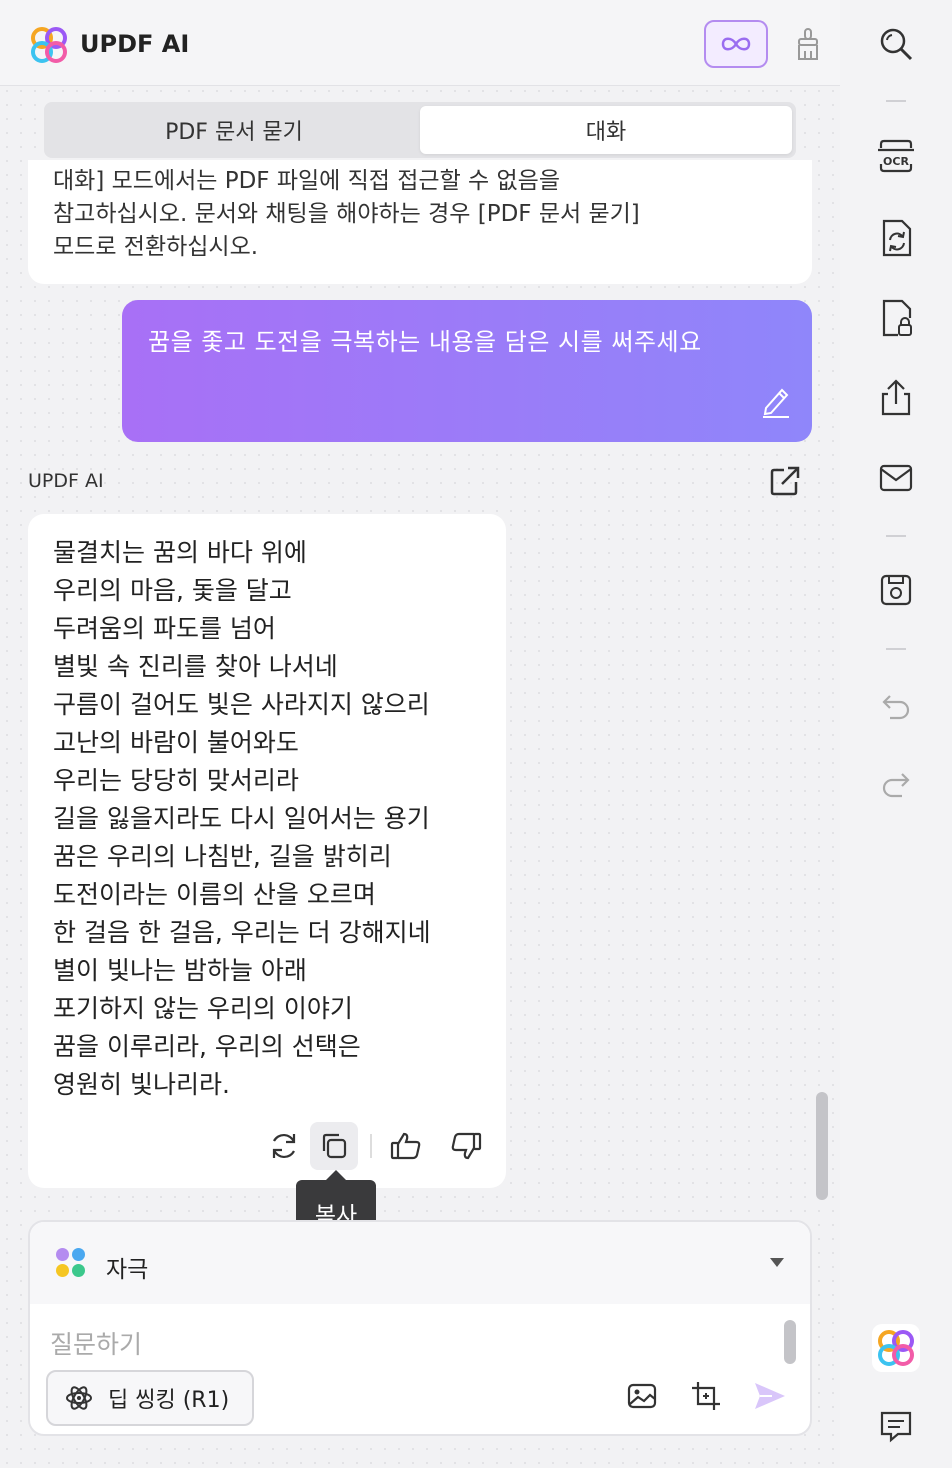 The image size is (952, 1468). I want to click on infinity-button, so click(736, 44).